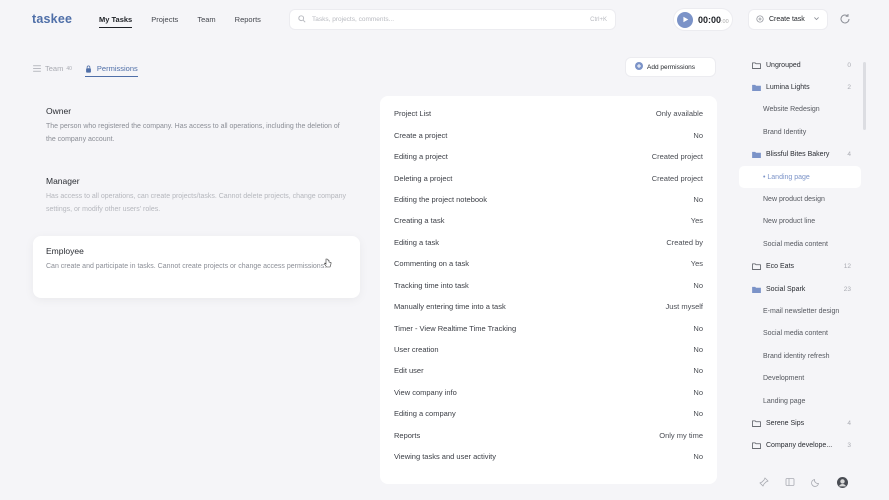 This screenshot has height=500, width=889. I want to click on sidebar-item-landing-page: Landing page, so click(800, 401).